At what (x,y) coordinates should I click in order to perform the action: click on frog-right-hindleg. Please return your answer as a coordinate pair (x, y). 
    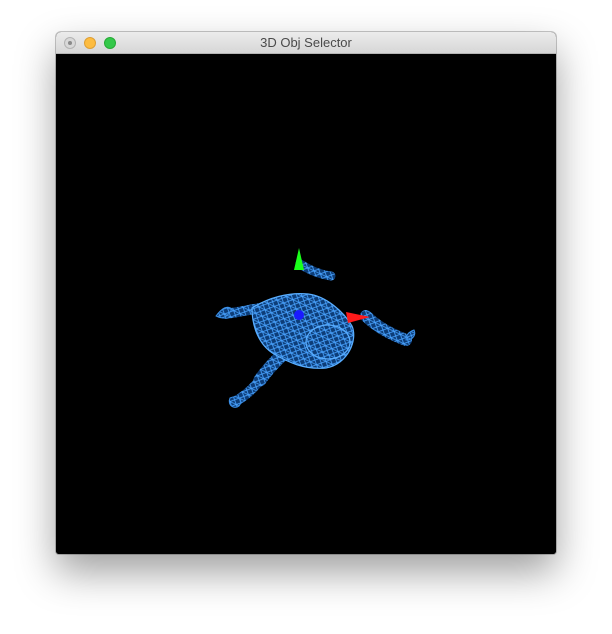
    Looking at the image, I should click on (388, 328).